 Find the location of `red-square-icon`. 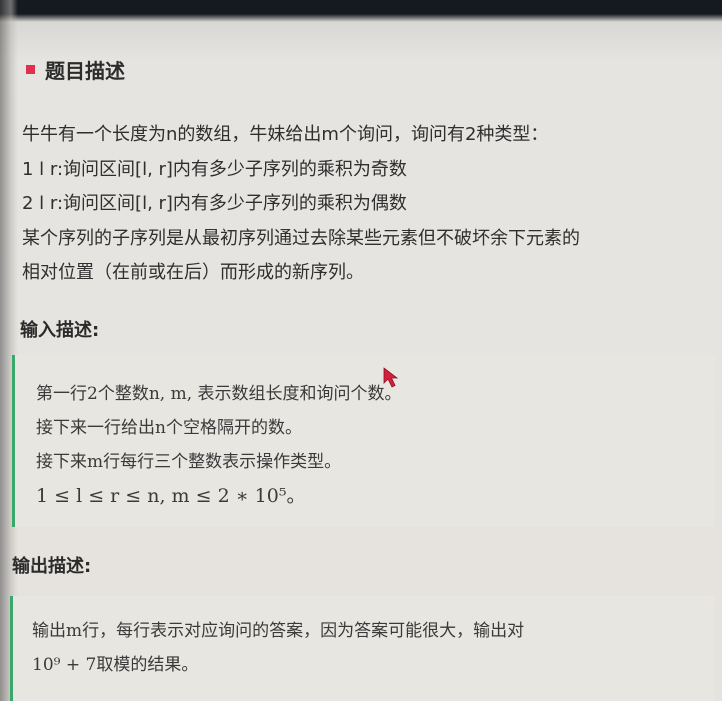

red-square-icon is located at coordinates (30, 69).